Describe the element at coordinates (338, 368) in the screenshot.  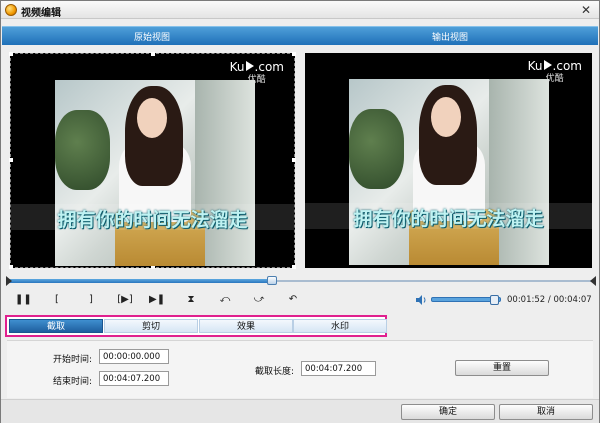
I see `capture-length-input` at that location.